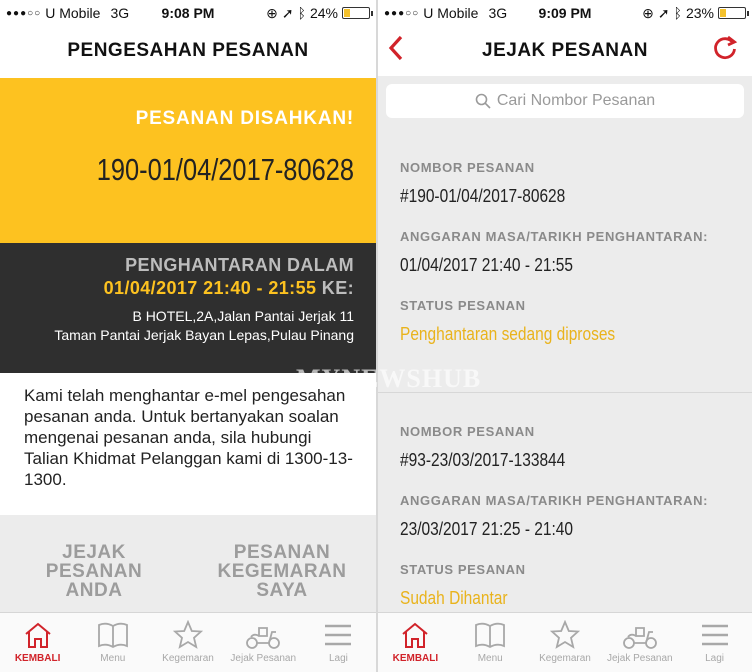 This screenshot has height=672, width=752. I want to click on status-bar: ●●●○○ U Mobile 3G 9:09 PM ⊕ ➚ ᛒ 23%, so click(565, 13).